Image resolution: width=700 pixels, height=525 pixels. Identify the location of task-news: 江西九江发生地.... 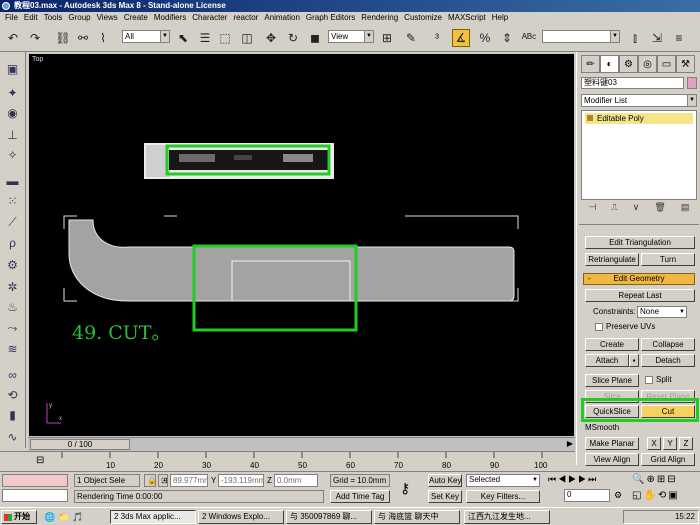
(507, 517).